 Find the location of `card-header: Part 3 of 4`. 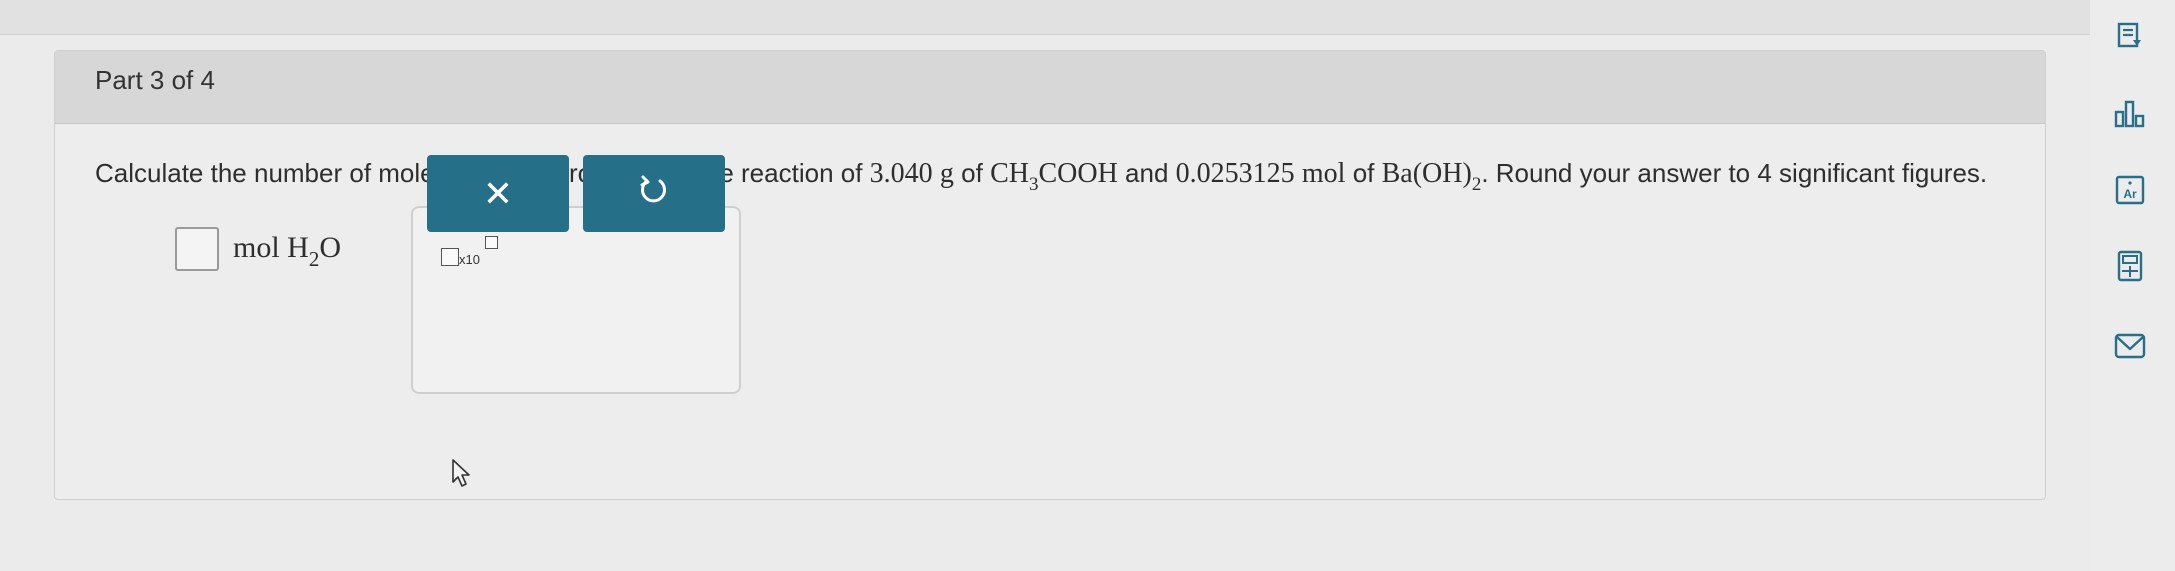

card-header: Part 3 of 4 is located at coordinates (1050, 87).